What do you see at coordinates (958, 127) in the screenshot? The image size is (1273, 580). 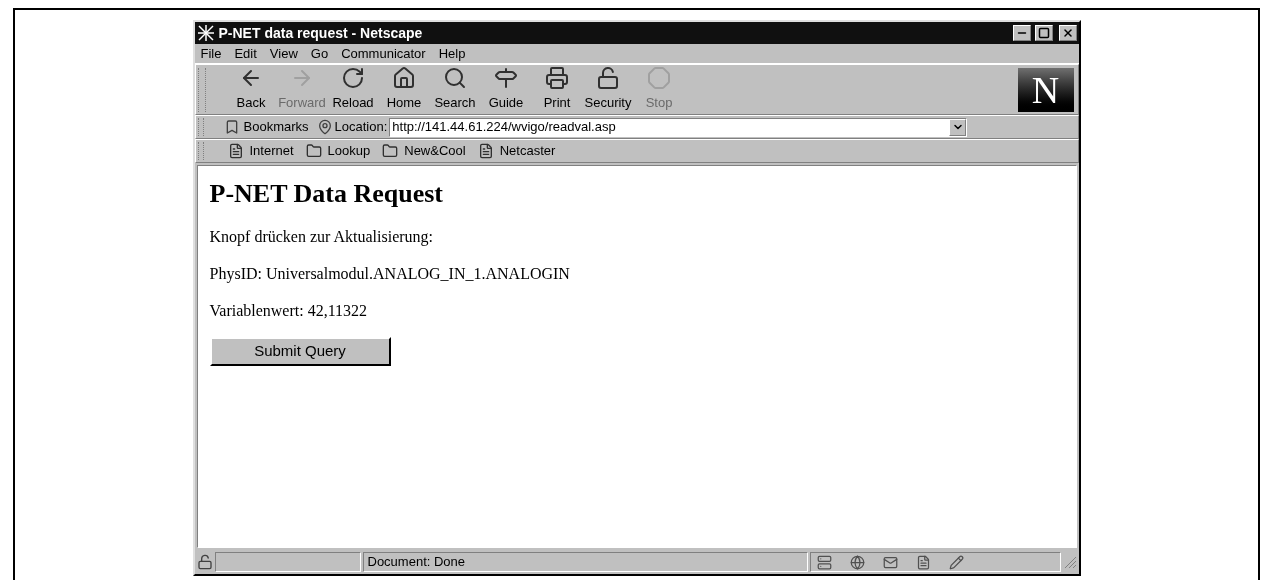 I see `dropdown-button` at bounding box center [958, 127].